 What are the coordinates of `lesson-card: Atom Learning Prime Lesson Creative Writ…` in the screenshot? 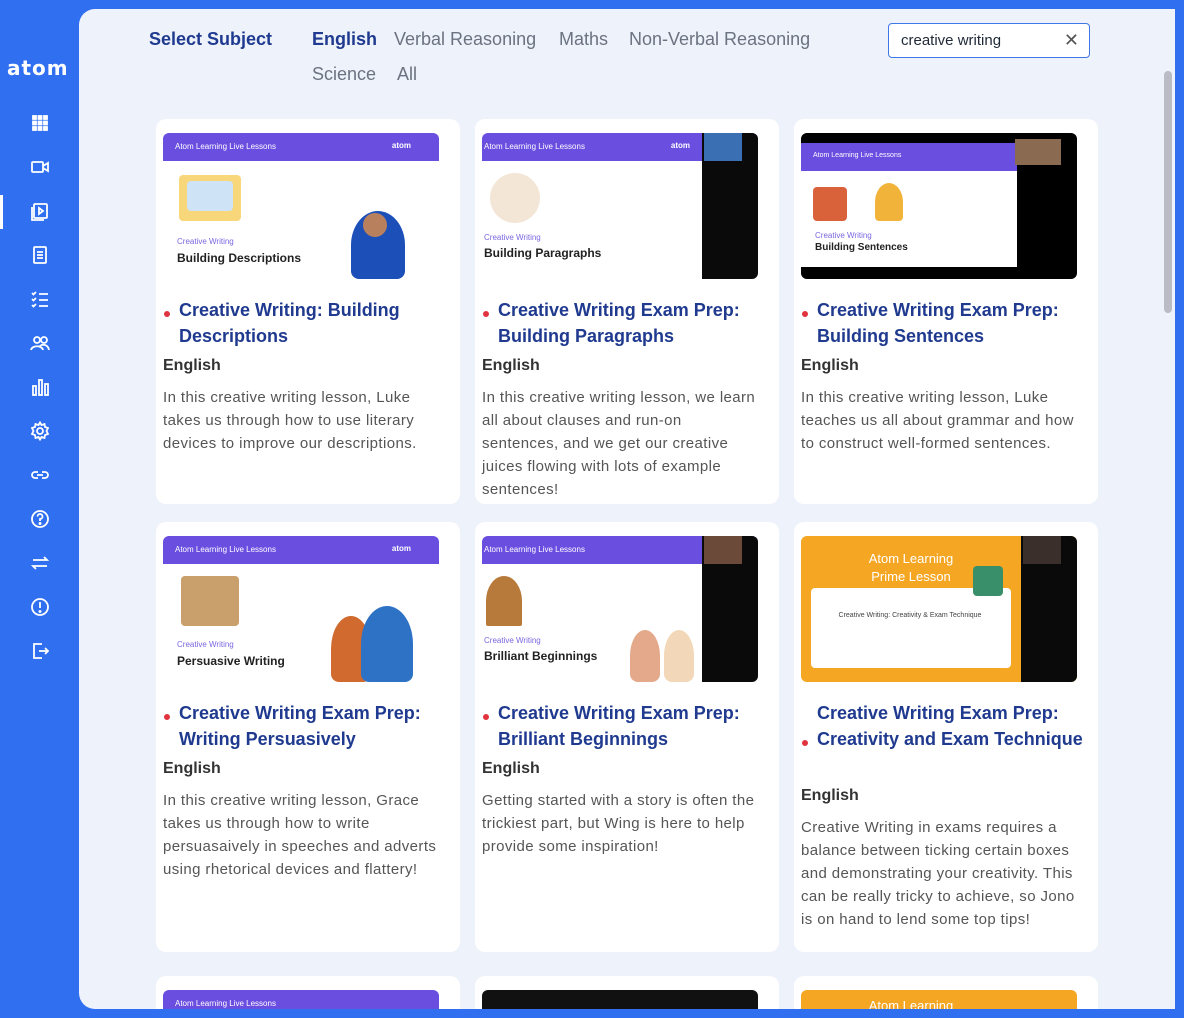 It's located at (946, 737).